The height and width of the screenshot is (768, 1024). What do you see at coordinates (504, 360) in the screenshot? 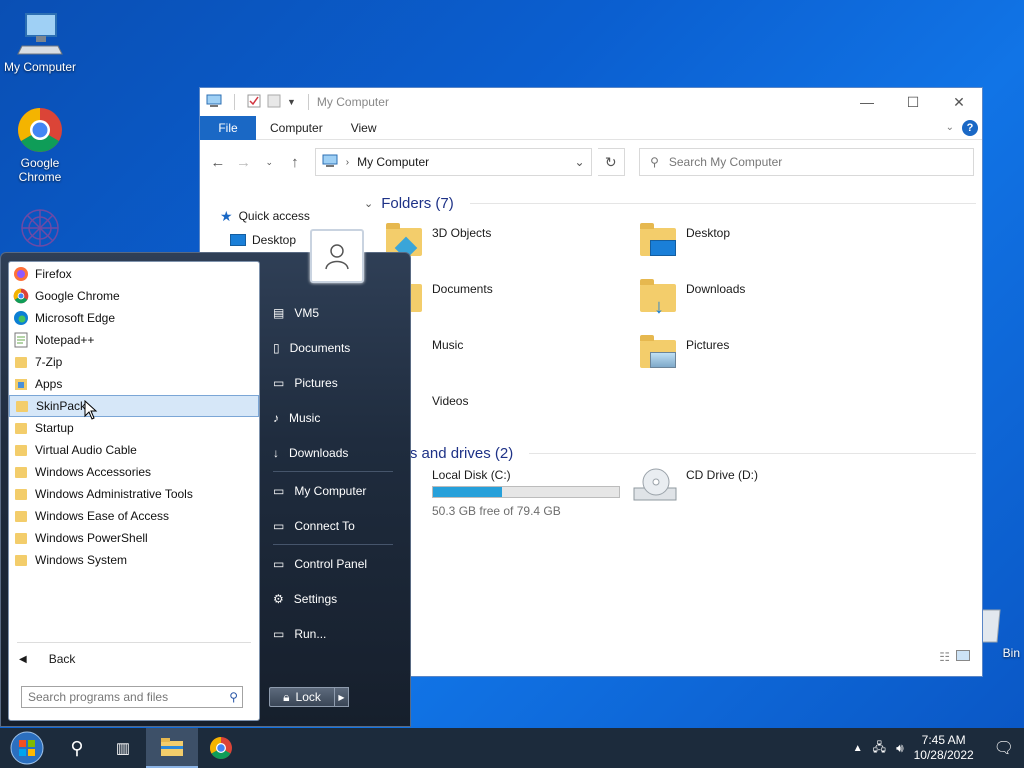
I see `folder-music: ♪ Music` at bounding box center [504, 360].